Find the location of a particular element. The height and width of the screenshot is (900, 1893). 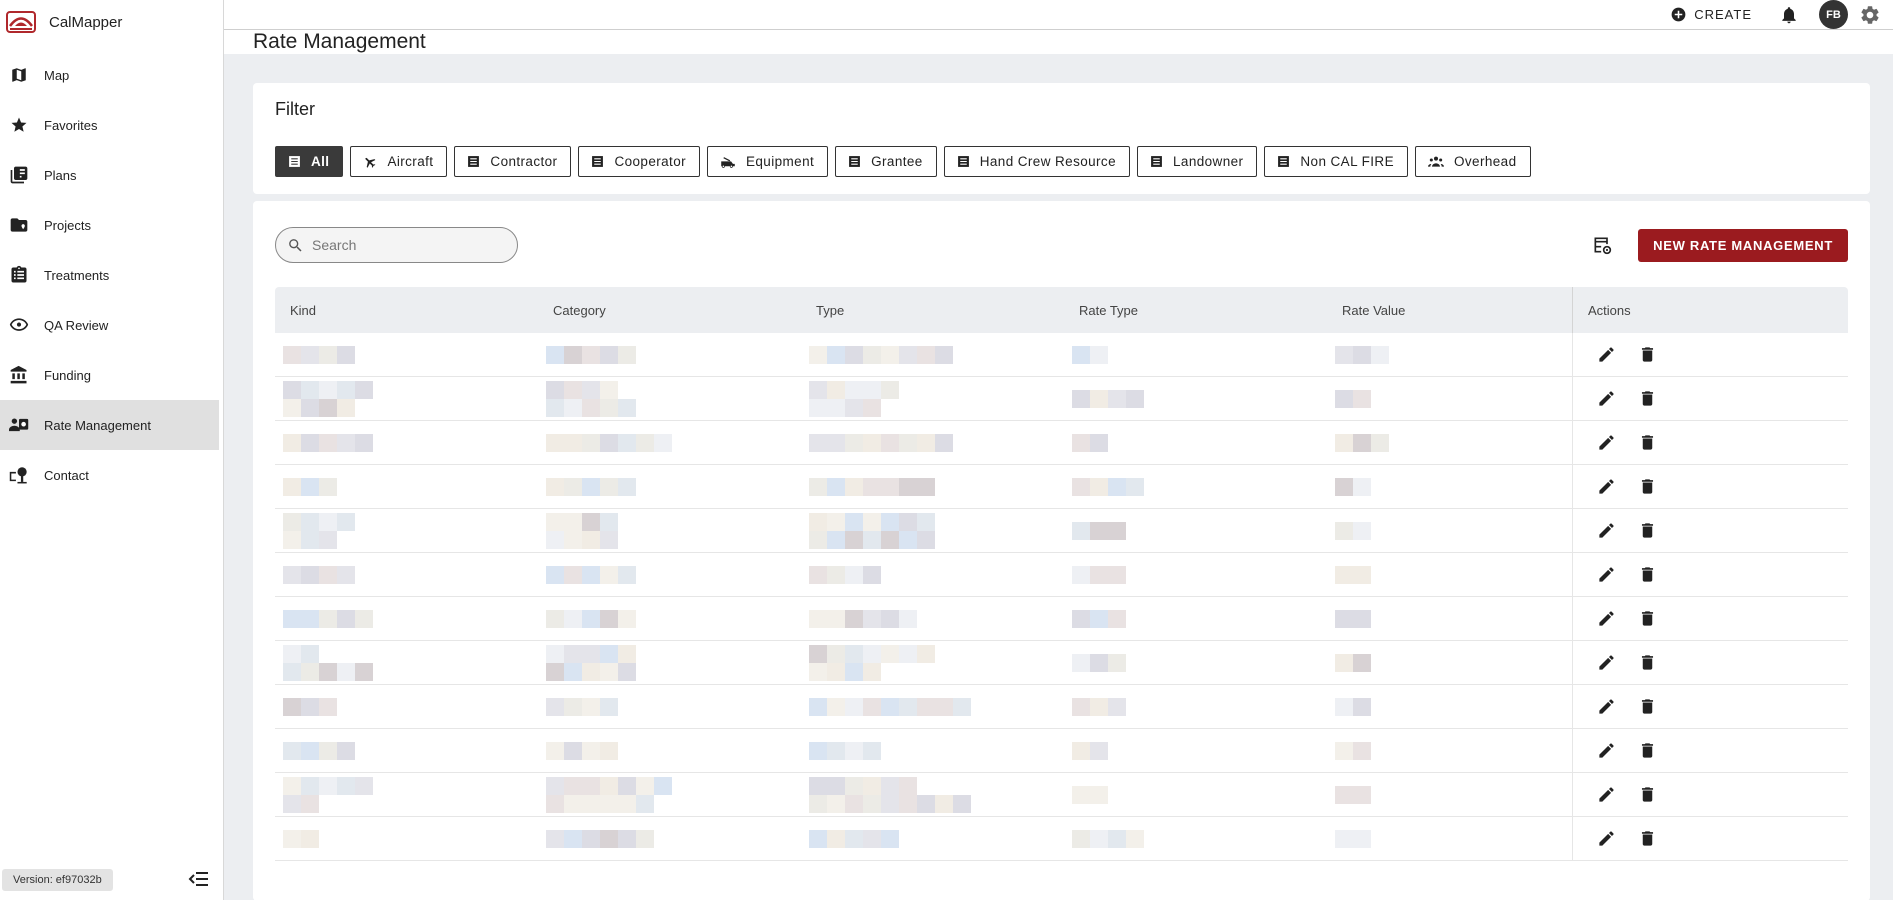

filter-chip-grantee: Grantee is located at coordinates (886, 161).